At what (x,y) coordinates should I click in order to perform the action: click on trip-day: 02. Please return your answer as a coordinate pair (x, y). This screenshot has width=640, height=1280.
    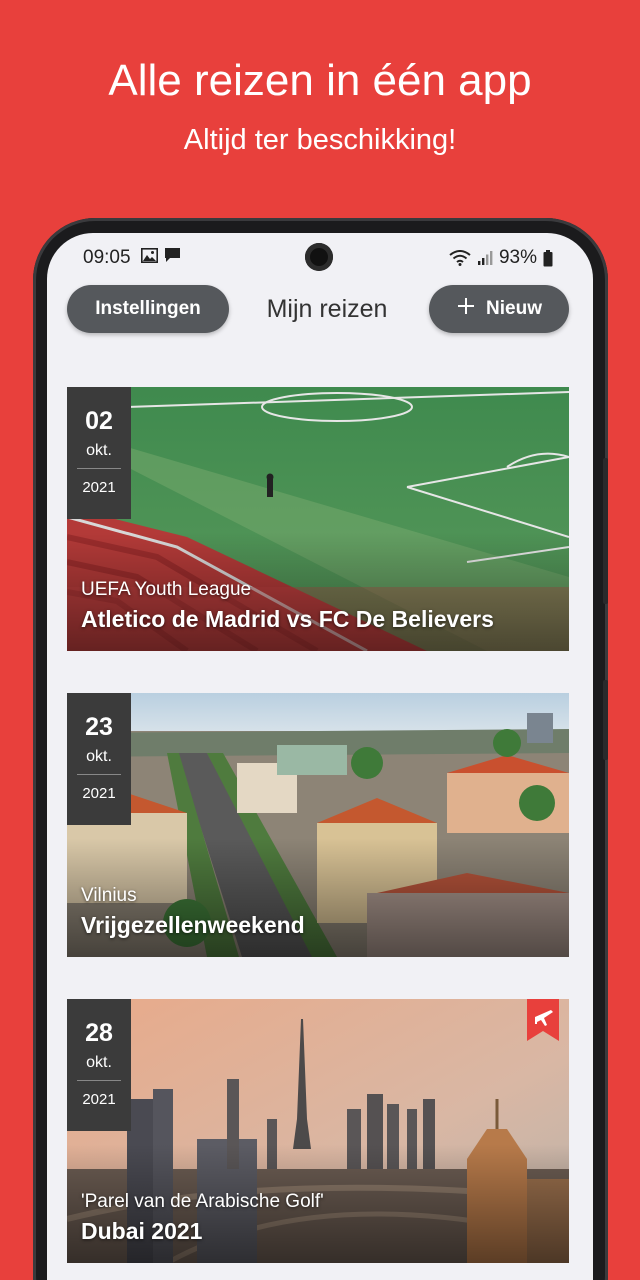
    Looking at the image, I should click on (99, 421).